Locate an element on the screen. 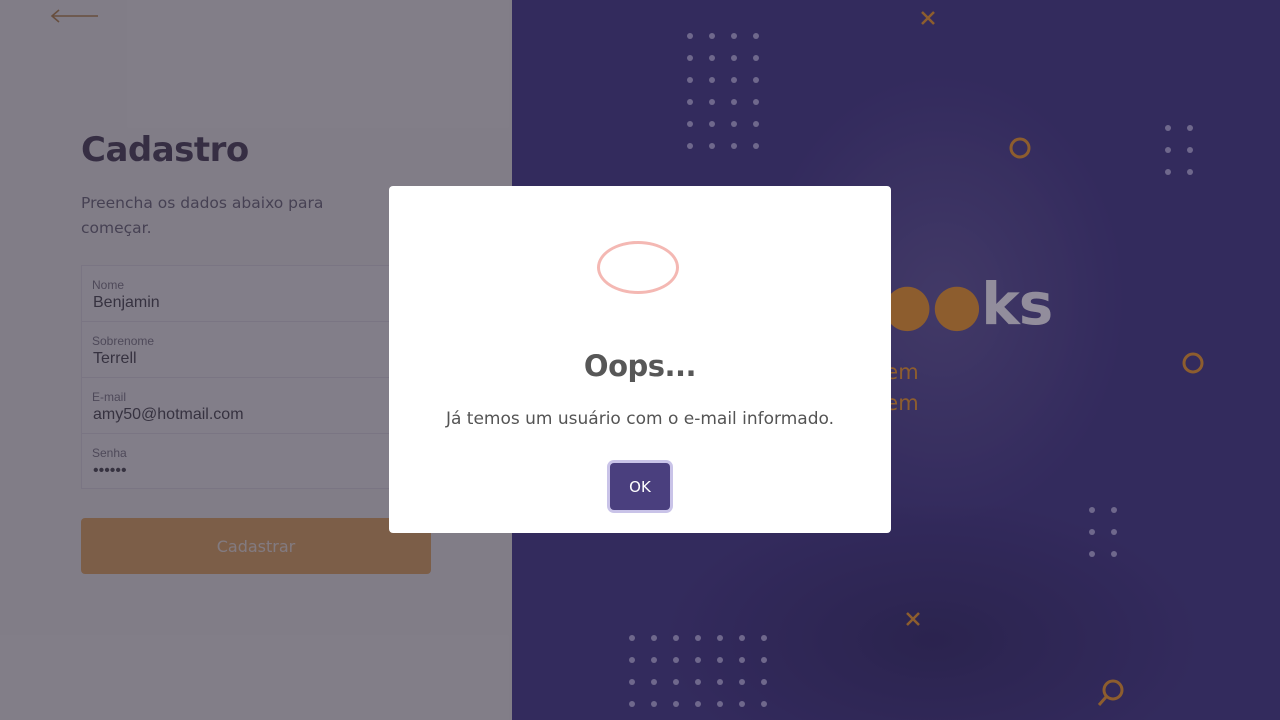 This screenshot has width=1280, height=720. ok-button: OK is located at coordinates (640, 486).